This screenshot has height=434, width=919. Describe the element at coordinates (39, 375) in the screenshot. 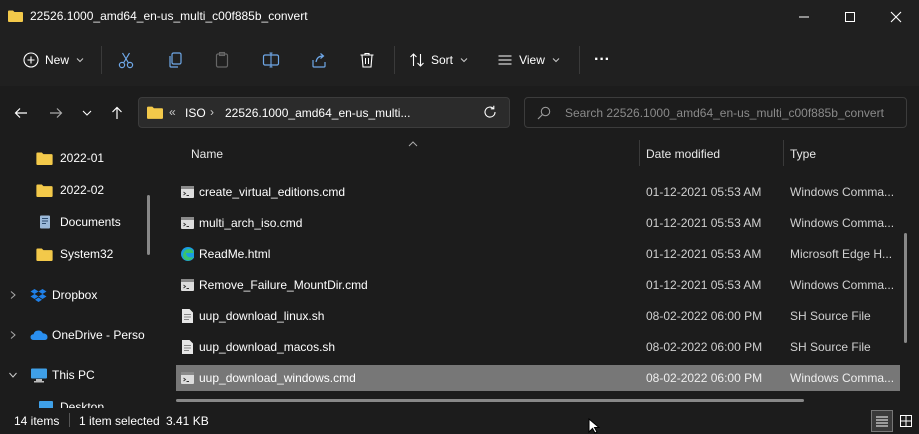

I see `pc-icon` at that location.